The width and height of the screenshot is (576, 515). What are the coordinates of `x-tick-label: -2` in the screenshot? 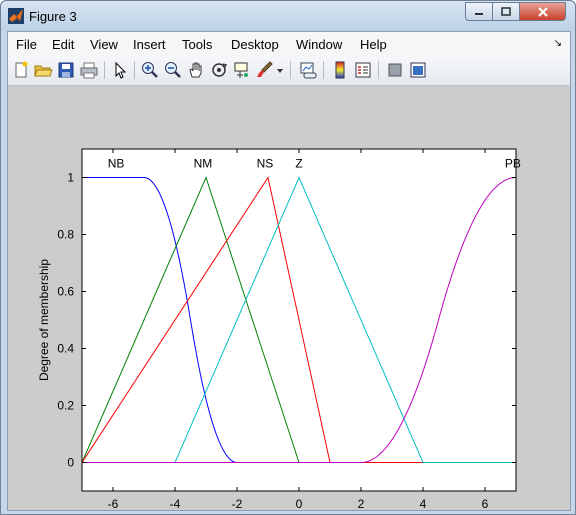 It's located at (237, 503).